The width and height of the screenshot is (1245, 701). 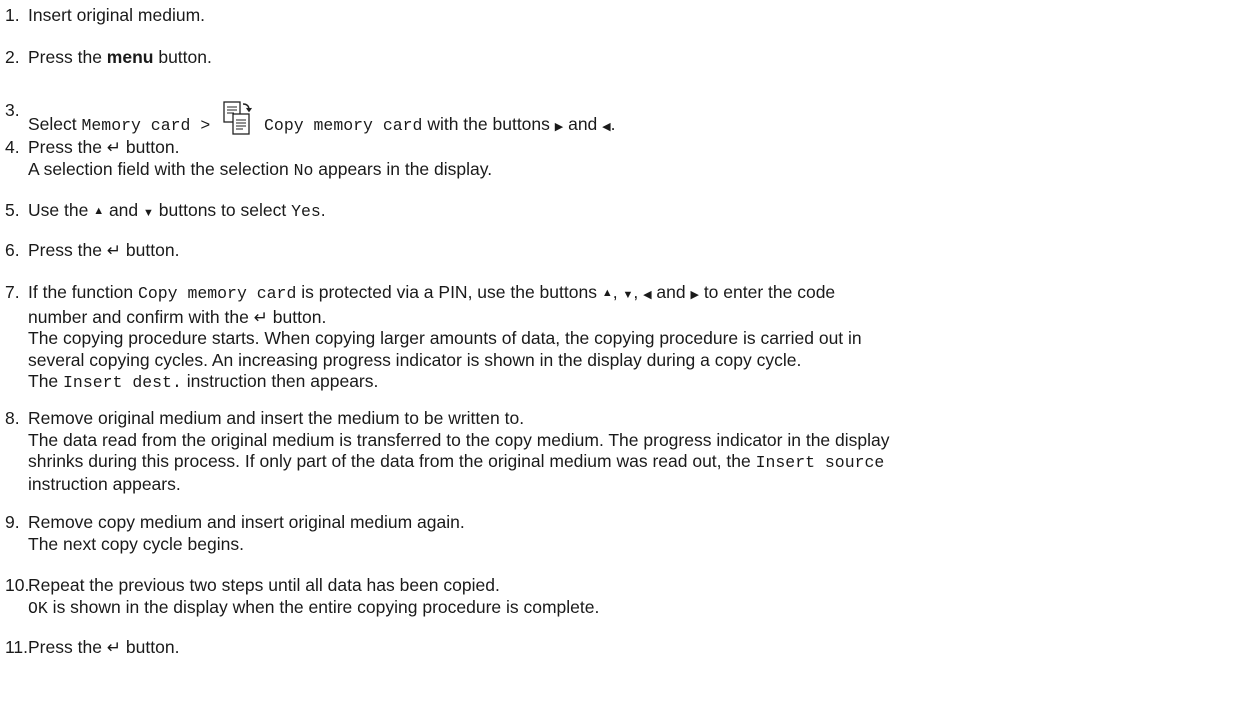 I want to click on step-content: Insert original medium., so click(x=634, y=16).